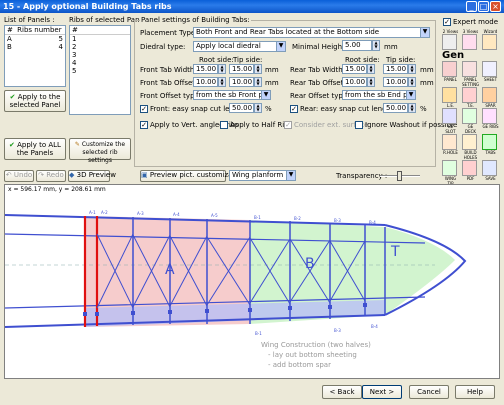 The width and height of the screenshot is (504, 405). Describe the element at coordinates (169, 33) in the screenshot. I see `placement-label: Placement Type:` at that location.